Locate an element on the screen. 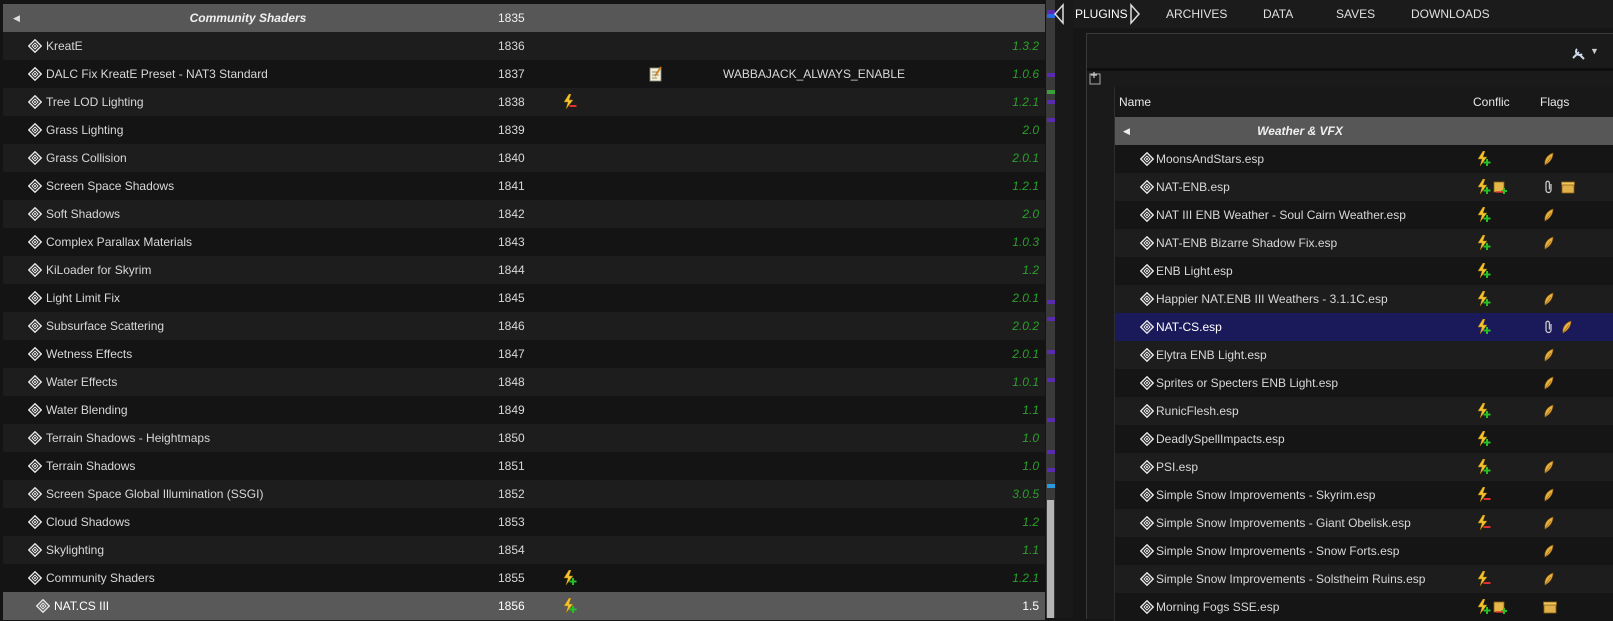  plugin-row: MoonsAndStars.esp is located at coordinates (1364, 159).